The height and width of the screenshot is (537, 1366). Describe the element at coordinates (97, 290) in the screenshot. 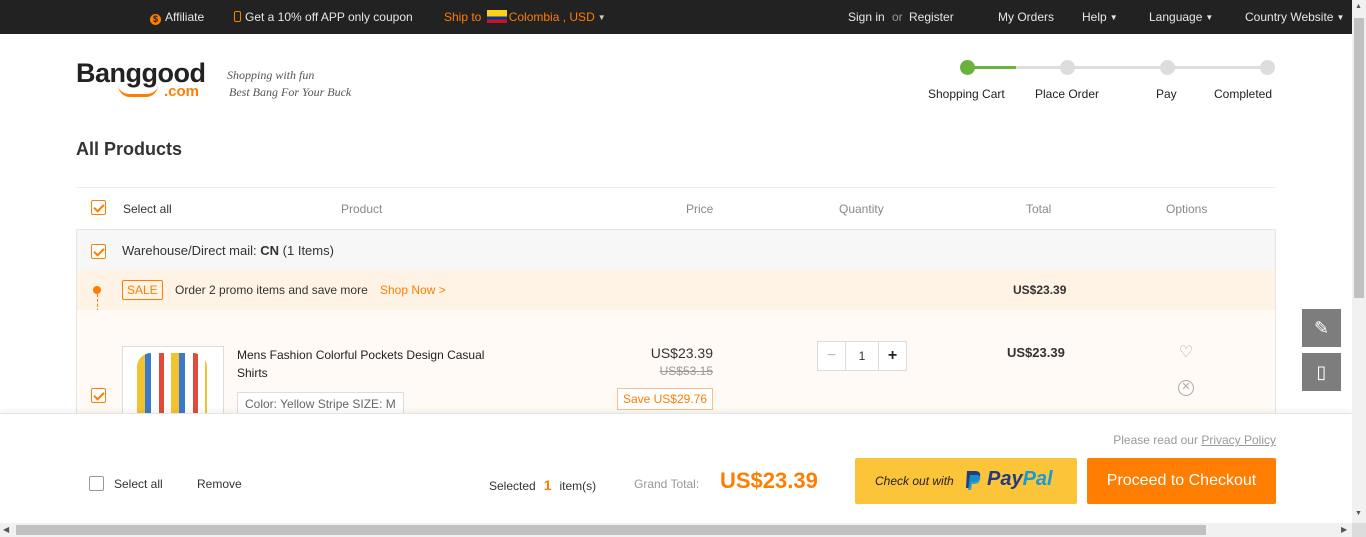

I see `promo-dot-icon` at that location.